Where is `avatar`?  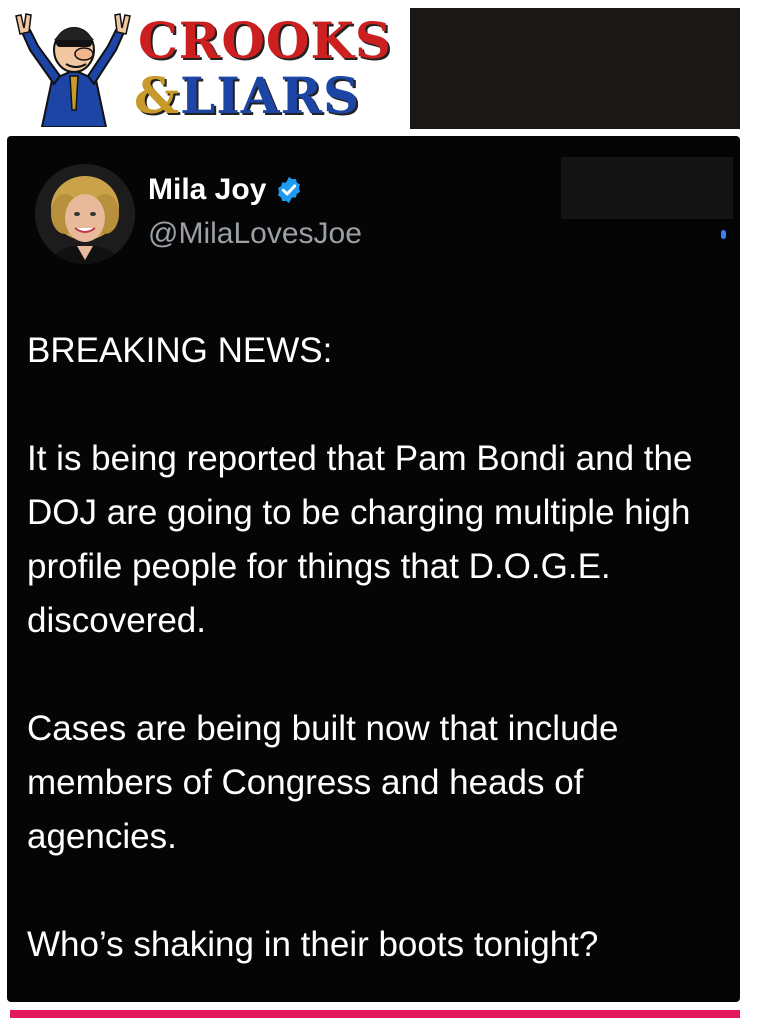
avatar is located at coordinates (85, 214).